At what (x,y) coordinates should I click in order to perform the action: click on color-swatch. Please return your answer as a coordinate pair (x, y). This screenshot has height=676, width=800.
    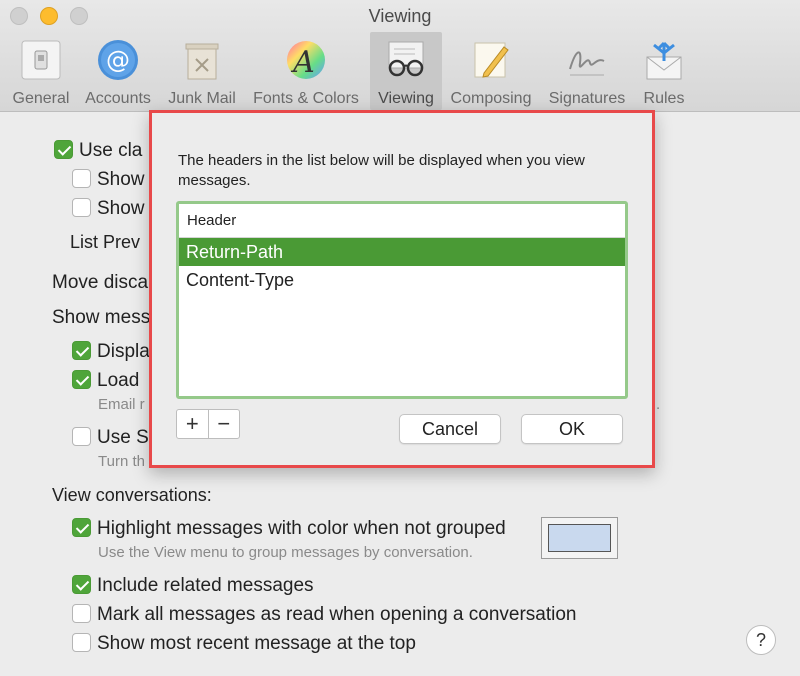
    Looking at the image, I should click on (579, 538).